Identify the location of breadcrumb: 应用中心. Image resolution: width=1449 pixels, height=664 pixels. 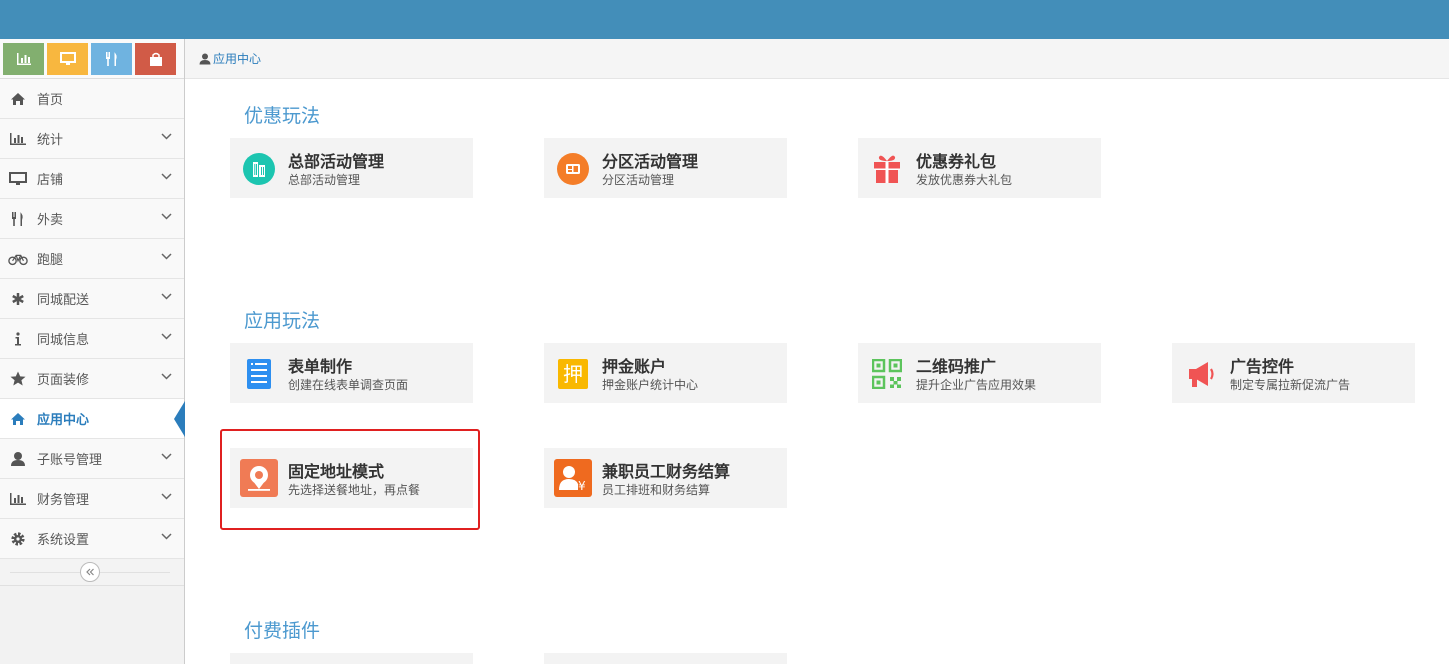
(817, 59).